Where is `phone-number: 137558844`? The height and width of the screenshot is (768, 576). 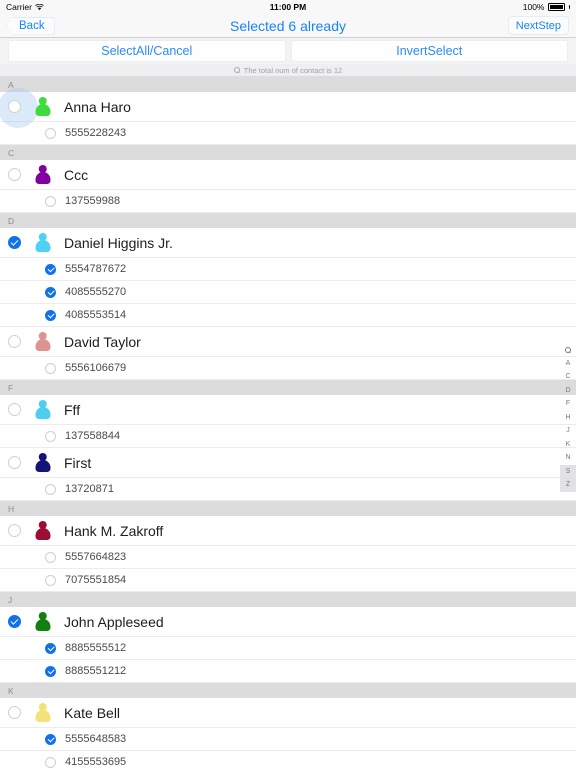
phone-number: 137558844 is located at coordinates (93, 436).